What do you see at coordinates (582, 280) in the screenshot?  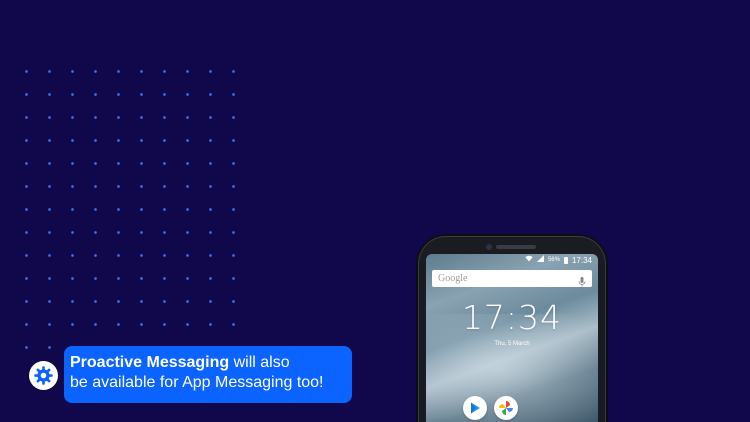 I see `mic-icon` at bounding box center [582, 280].